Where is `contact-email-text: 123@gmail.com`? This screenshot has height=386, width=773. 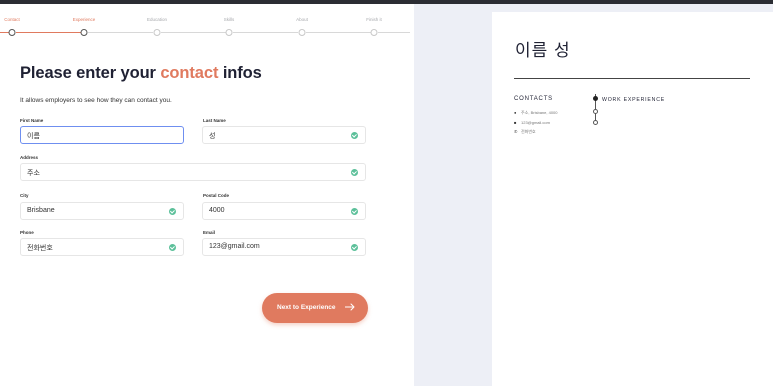 contact-email-text: 123@gmail.com is located at coordinates (535, 122).